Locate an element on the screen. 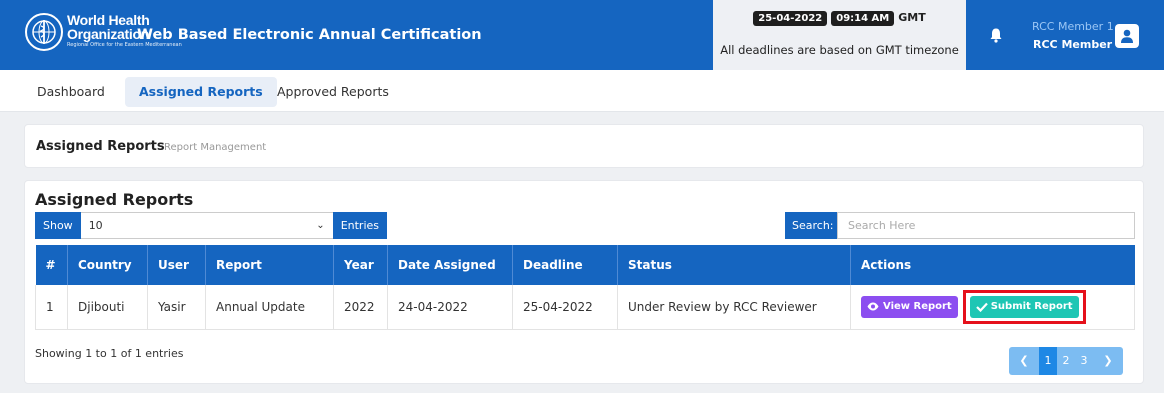 Image resolution: width=1164 pixels, height=393 pixels. breadcrumb: Assigned Reports Report Management is located at coordinates (584, 146).